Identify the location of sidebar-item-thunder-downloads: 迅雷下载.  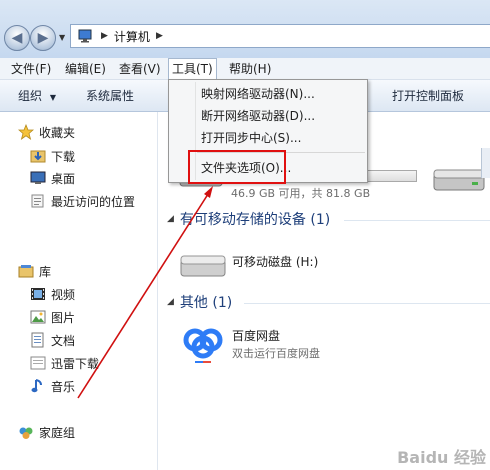
(64, 363).